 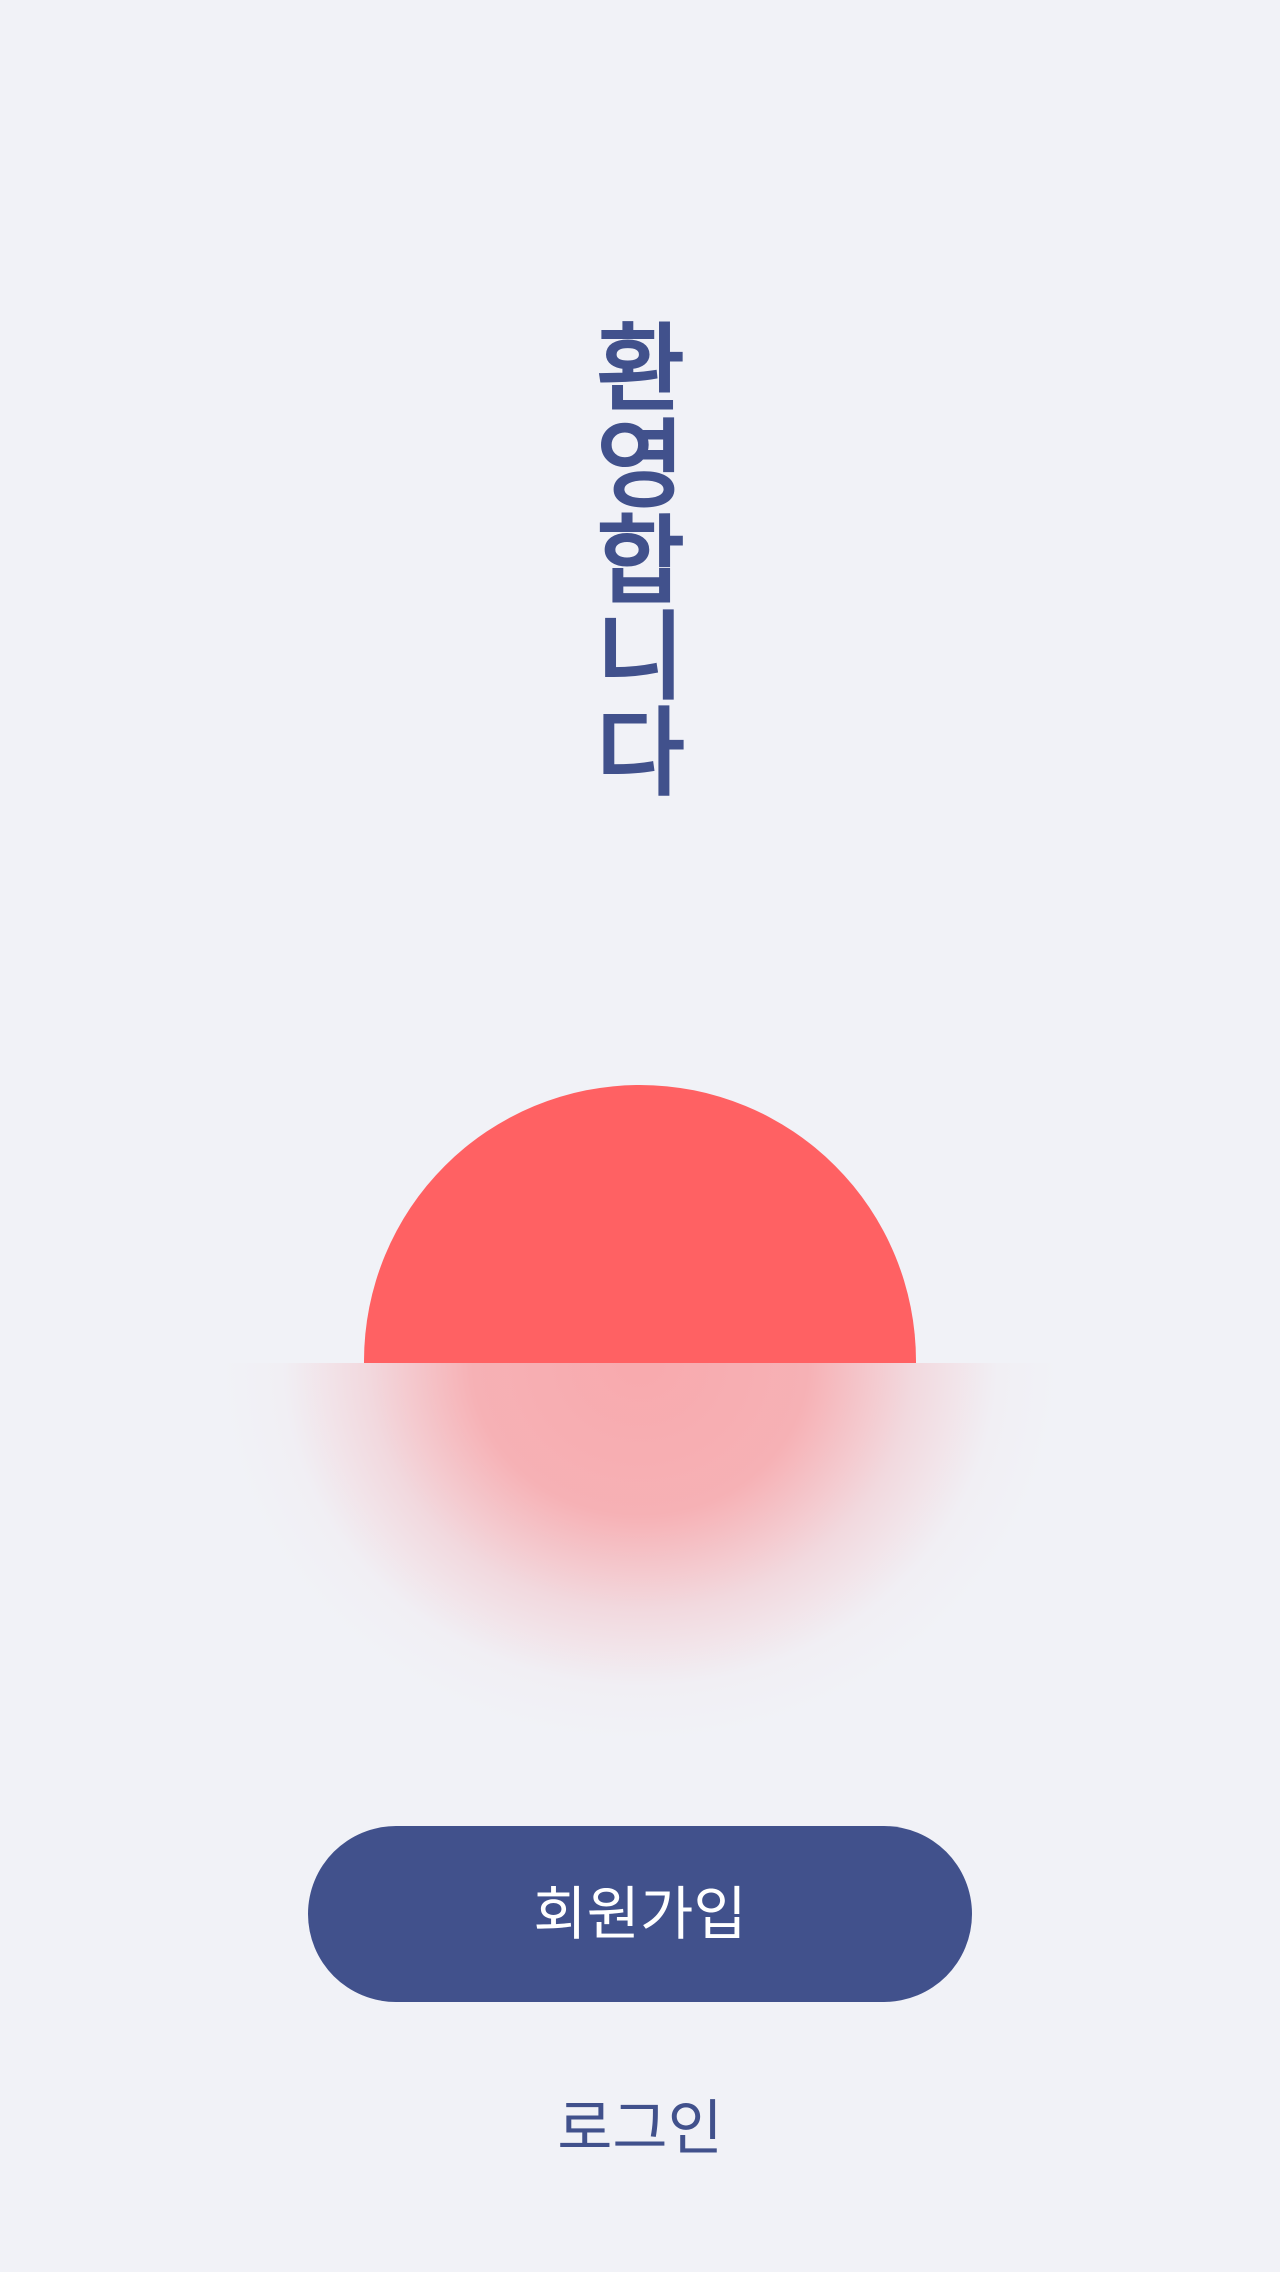 What do you see at coordinates (640, 2129) in the screenshot?
I see `login-link: 로그인` at bounding box center [640, 2129].